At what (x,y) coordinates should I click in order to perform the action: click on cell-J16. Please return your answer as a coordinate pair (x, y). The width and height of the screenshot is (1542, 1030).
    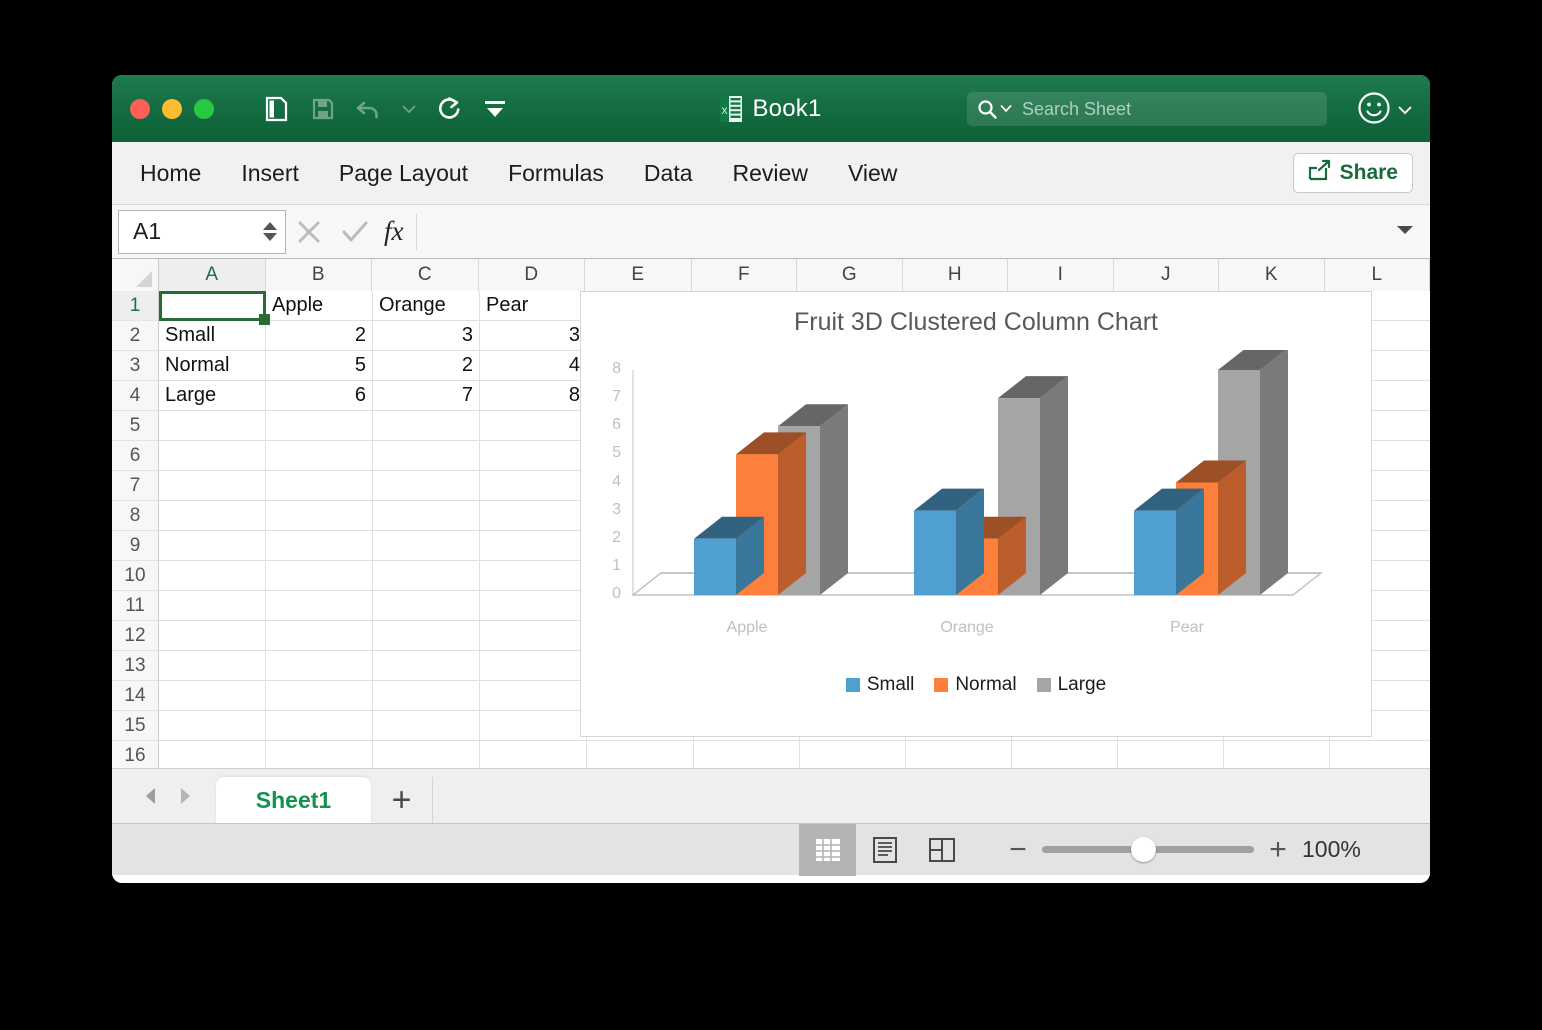
    Looking at the image, I should click on (1171, 754).